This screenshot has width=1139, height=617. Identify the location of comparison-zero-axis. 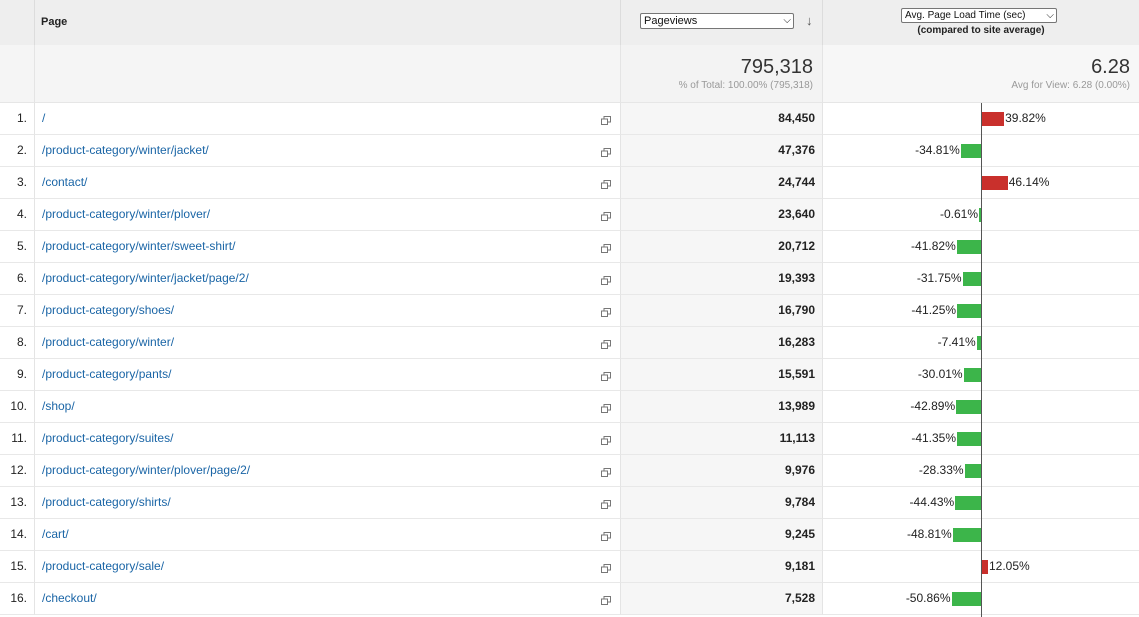
(981, 360).